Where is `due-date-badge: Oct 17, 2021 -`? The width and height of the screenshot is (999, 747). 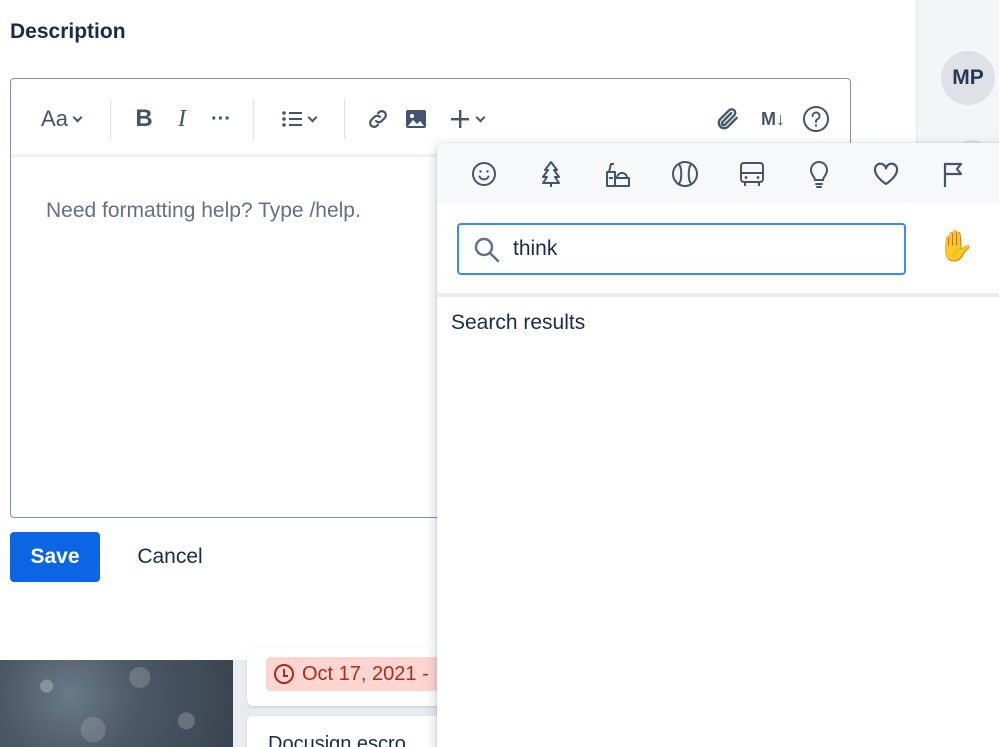
due-date-badge: Oct 17, 2021 - is located at coordinates (356, 674).